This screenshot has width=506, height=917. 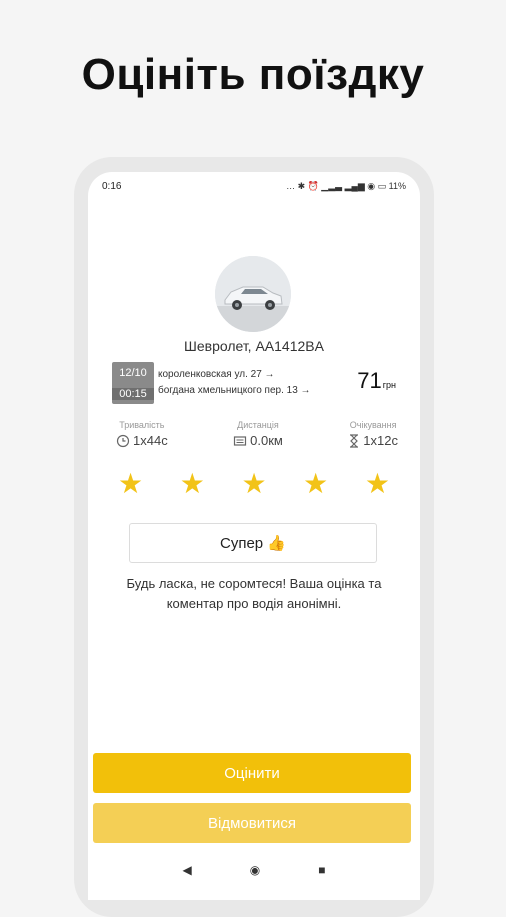 What do you see at coordinates (373, 425) in the screenshot?
I see `stat-waiting-label: Очікування` at bounding box center [373, 425].